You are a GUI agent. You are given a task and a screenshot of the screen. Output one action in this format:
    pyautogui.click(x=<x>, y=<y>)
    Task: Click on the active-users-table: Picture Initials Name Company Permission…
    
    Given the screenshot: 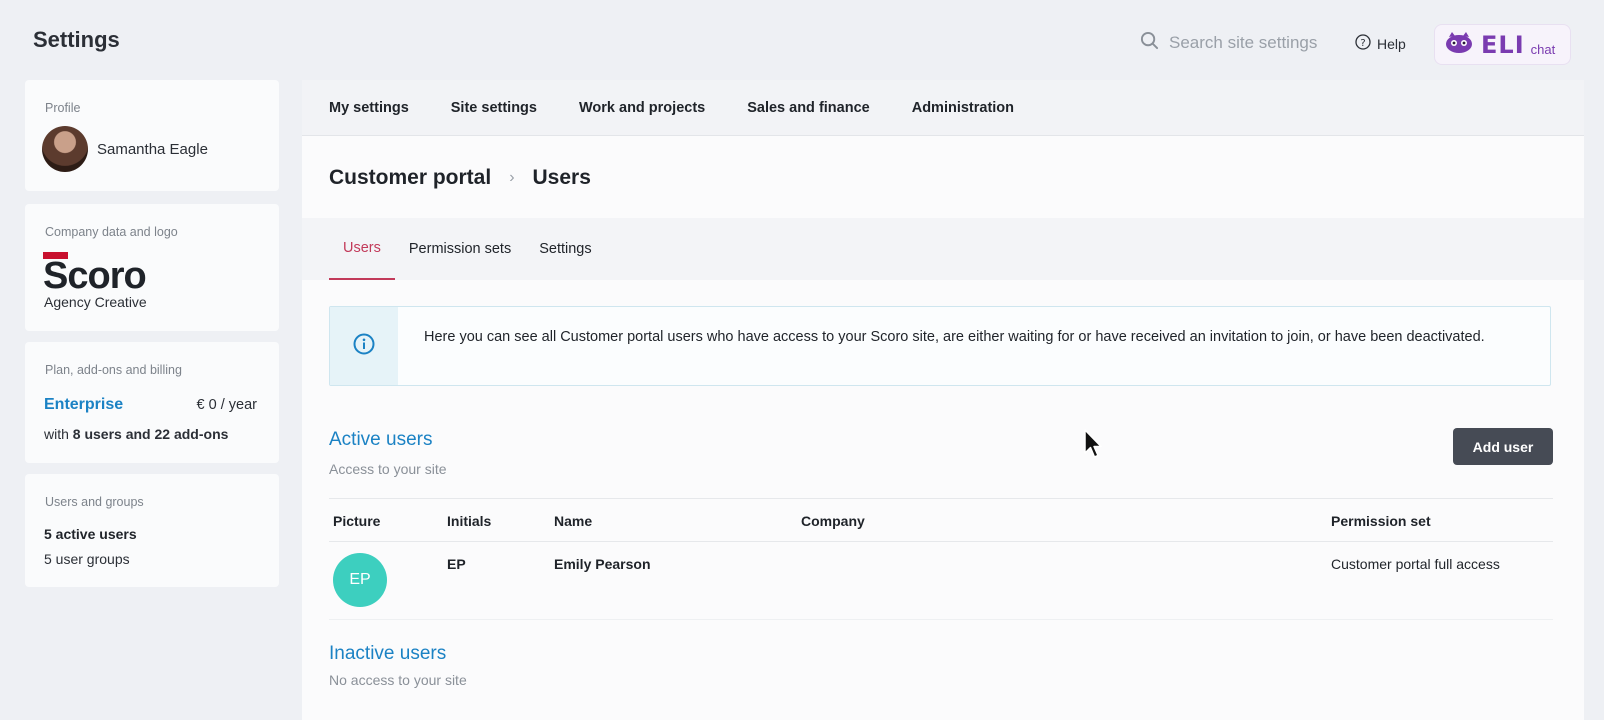 What is the action you would take?
    pyautogui.click(x=941, y=559)
    